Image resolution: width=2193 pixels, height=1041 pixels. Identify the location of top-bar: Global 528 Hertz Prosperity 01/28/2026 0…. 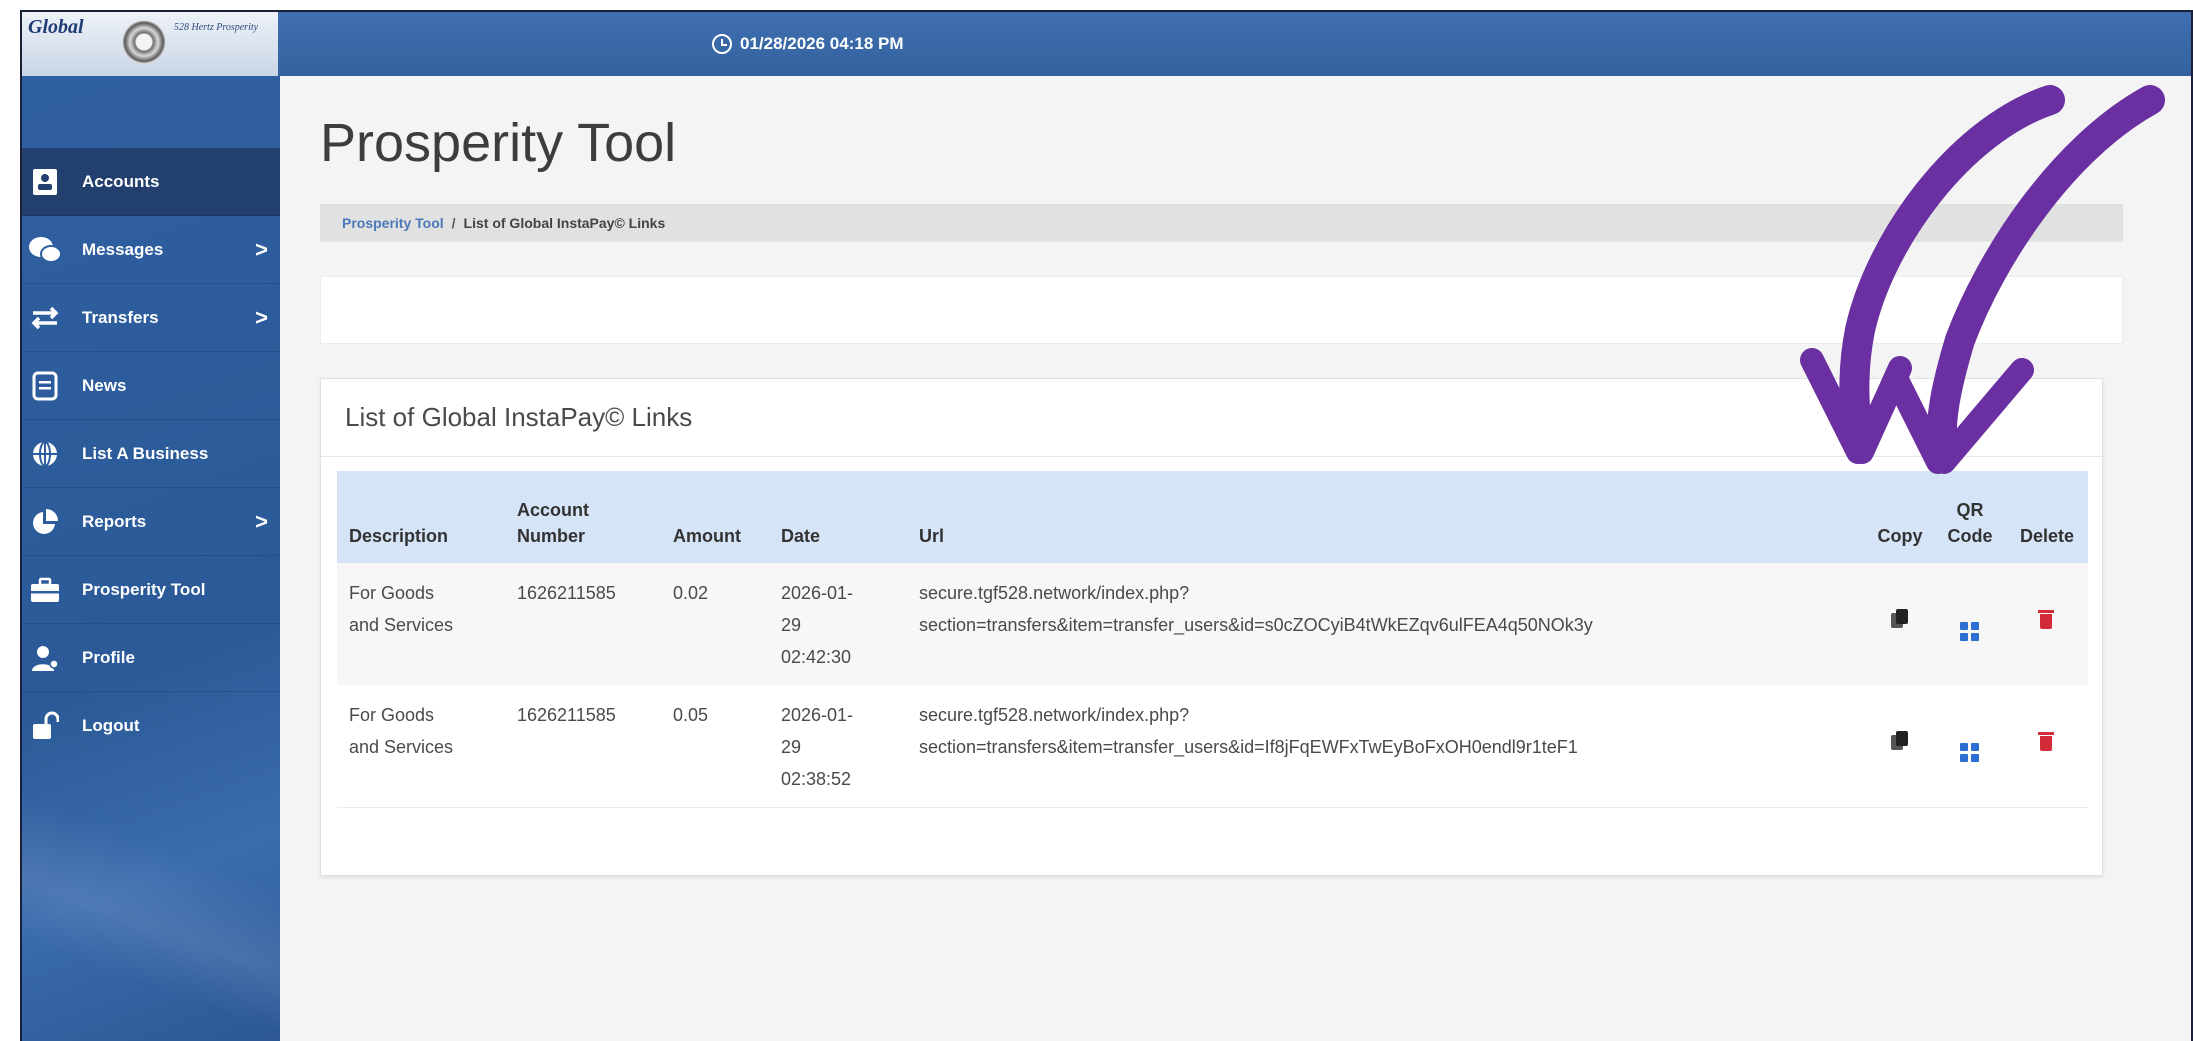
(1106, 44).